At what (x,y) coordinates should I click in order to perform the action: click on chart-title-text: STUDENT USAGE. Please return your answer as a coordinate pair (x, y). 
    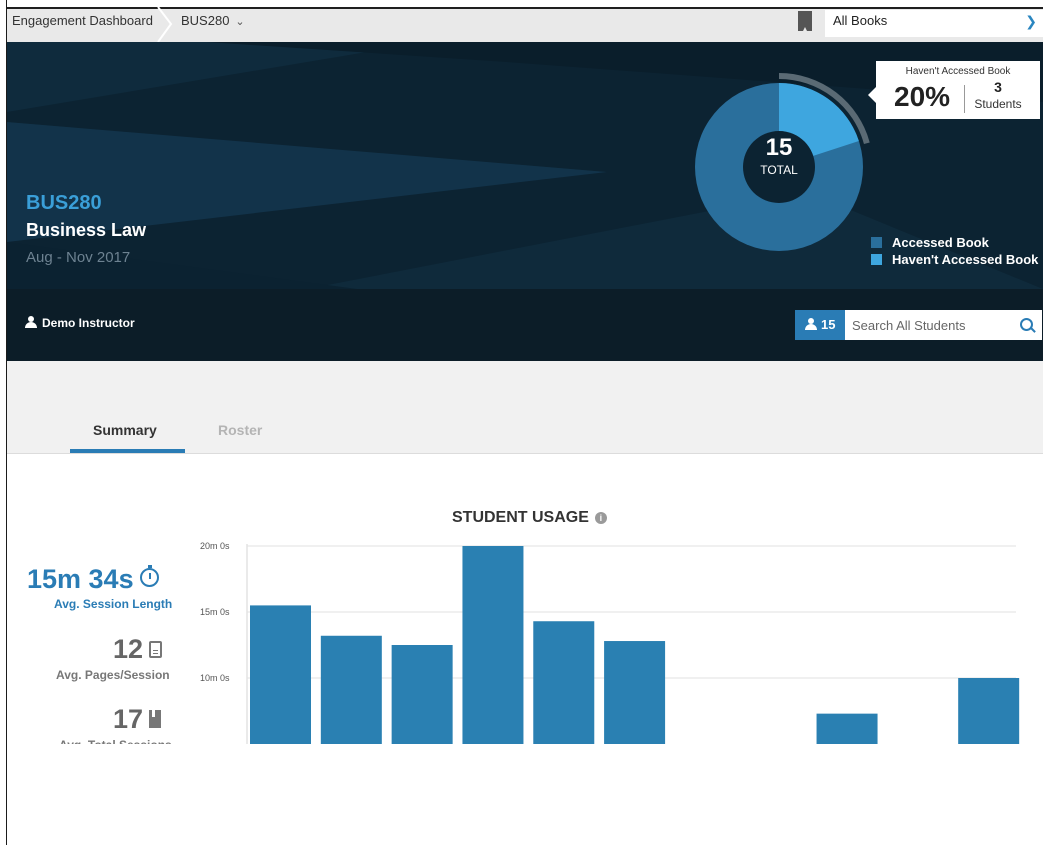
    Looking at the image, I should click on (520, 517).